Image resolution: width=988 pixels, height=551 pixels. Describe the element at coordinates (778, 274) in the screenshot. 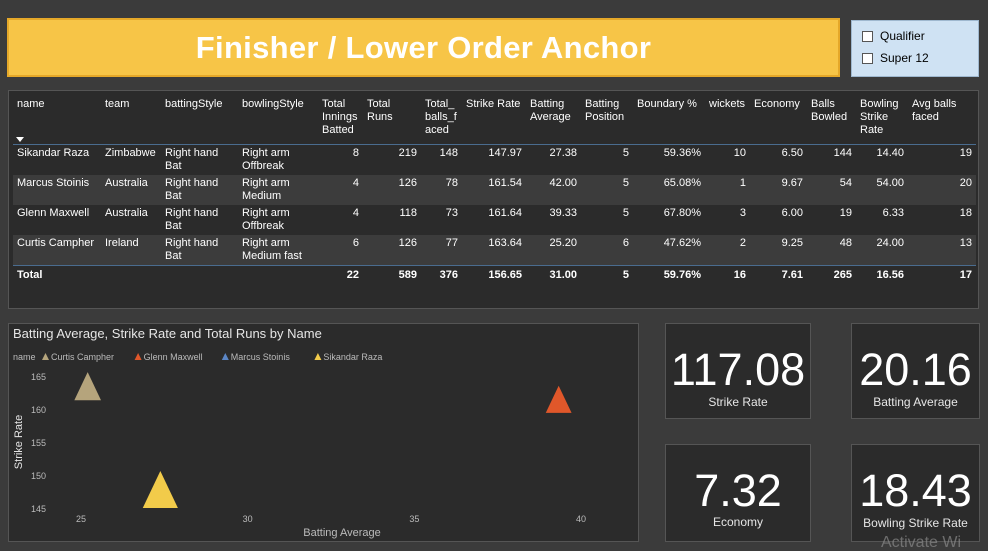

I see `table-cell: 7.61` at that location.